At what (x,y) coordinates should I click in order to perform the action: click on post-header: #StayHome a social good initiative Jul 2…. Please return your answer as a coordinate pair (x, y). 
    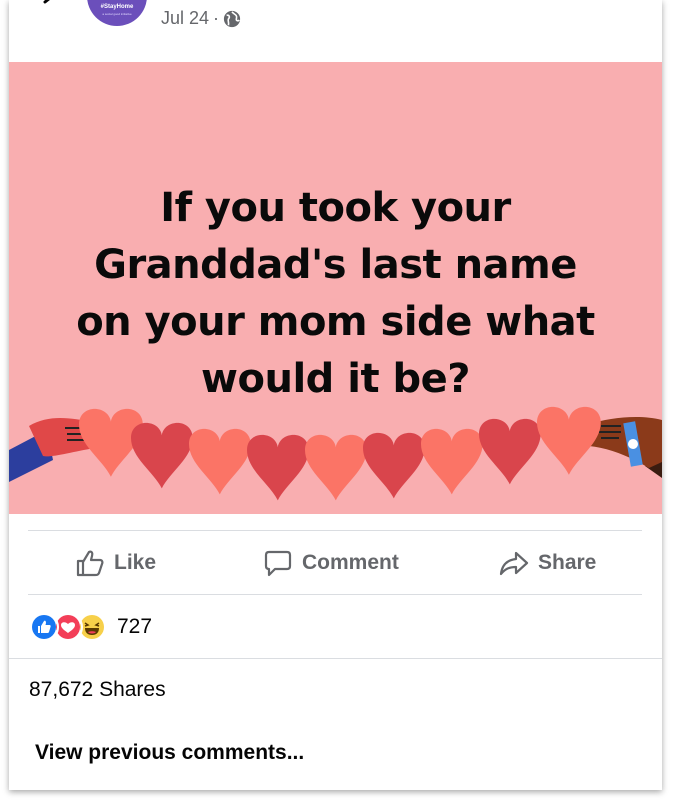
    Looking at the image, I should click on (335, 31).